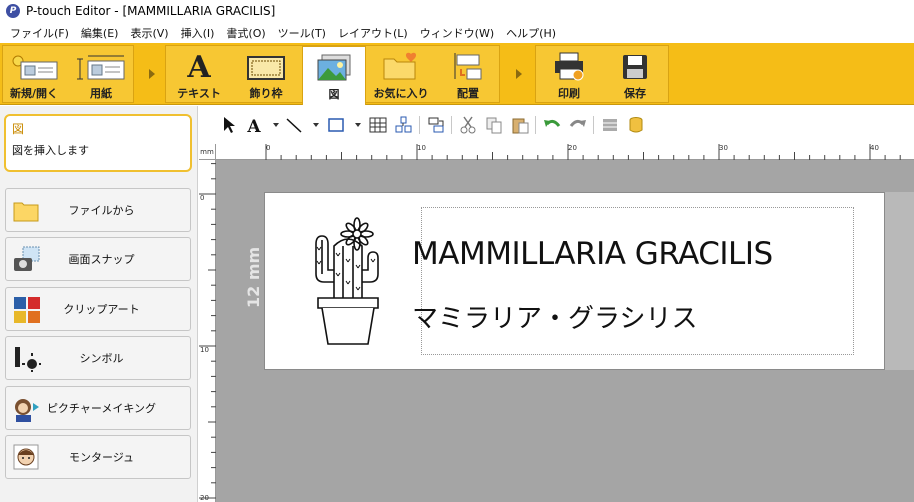 The height and width of the screenshot is (502, 914). Describe the element at coordinates (519, 74) in the screenshot. I see `ribbon-expand-arrow-2-icon` at that location.